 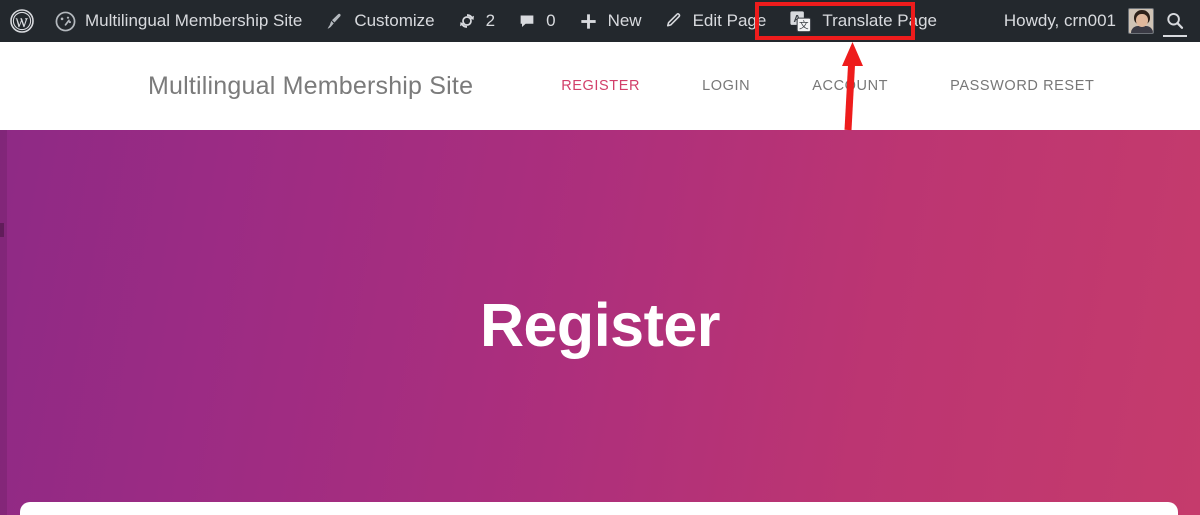 I want to click on admin-bar-howdy-label: Howdy, crn001, so click(x=1059, y=20).